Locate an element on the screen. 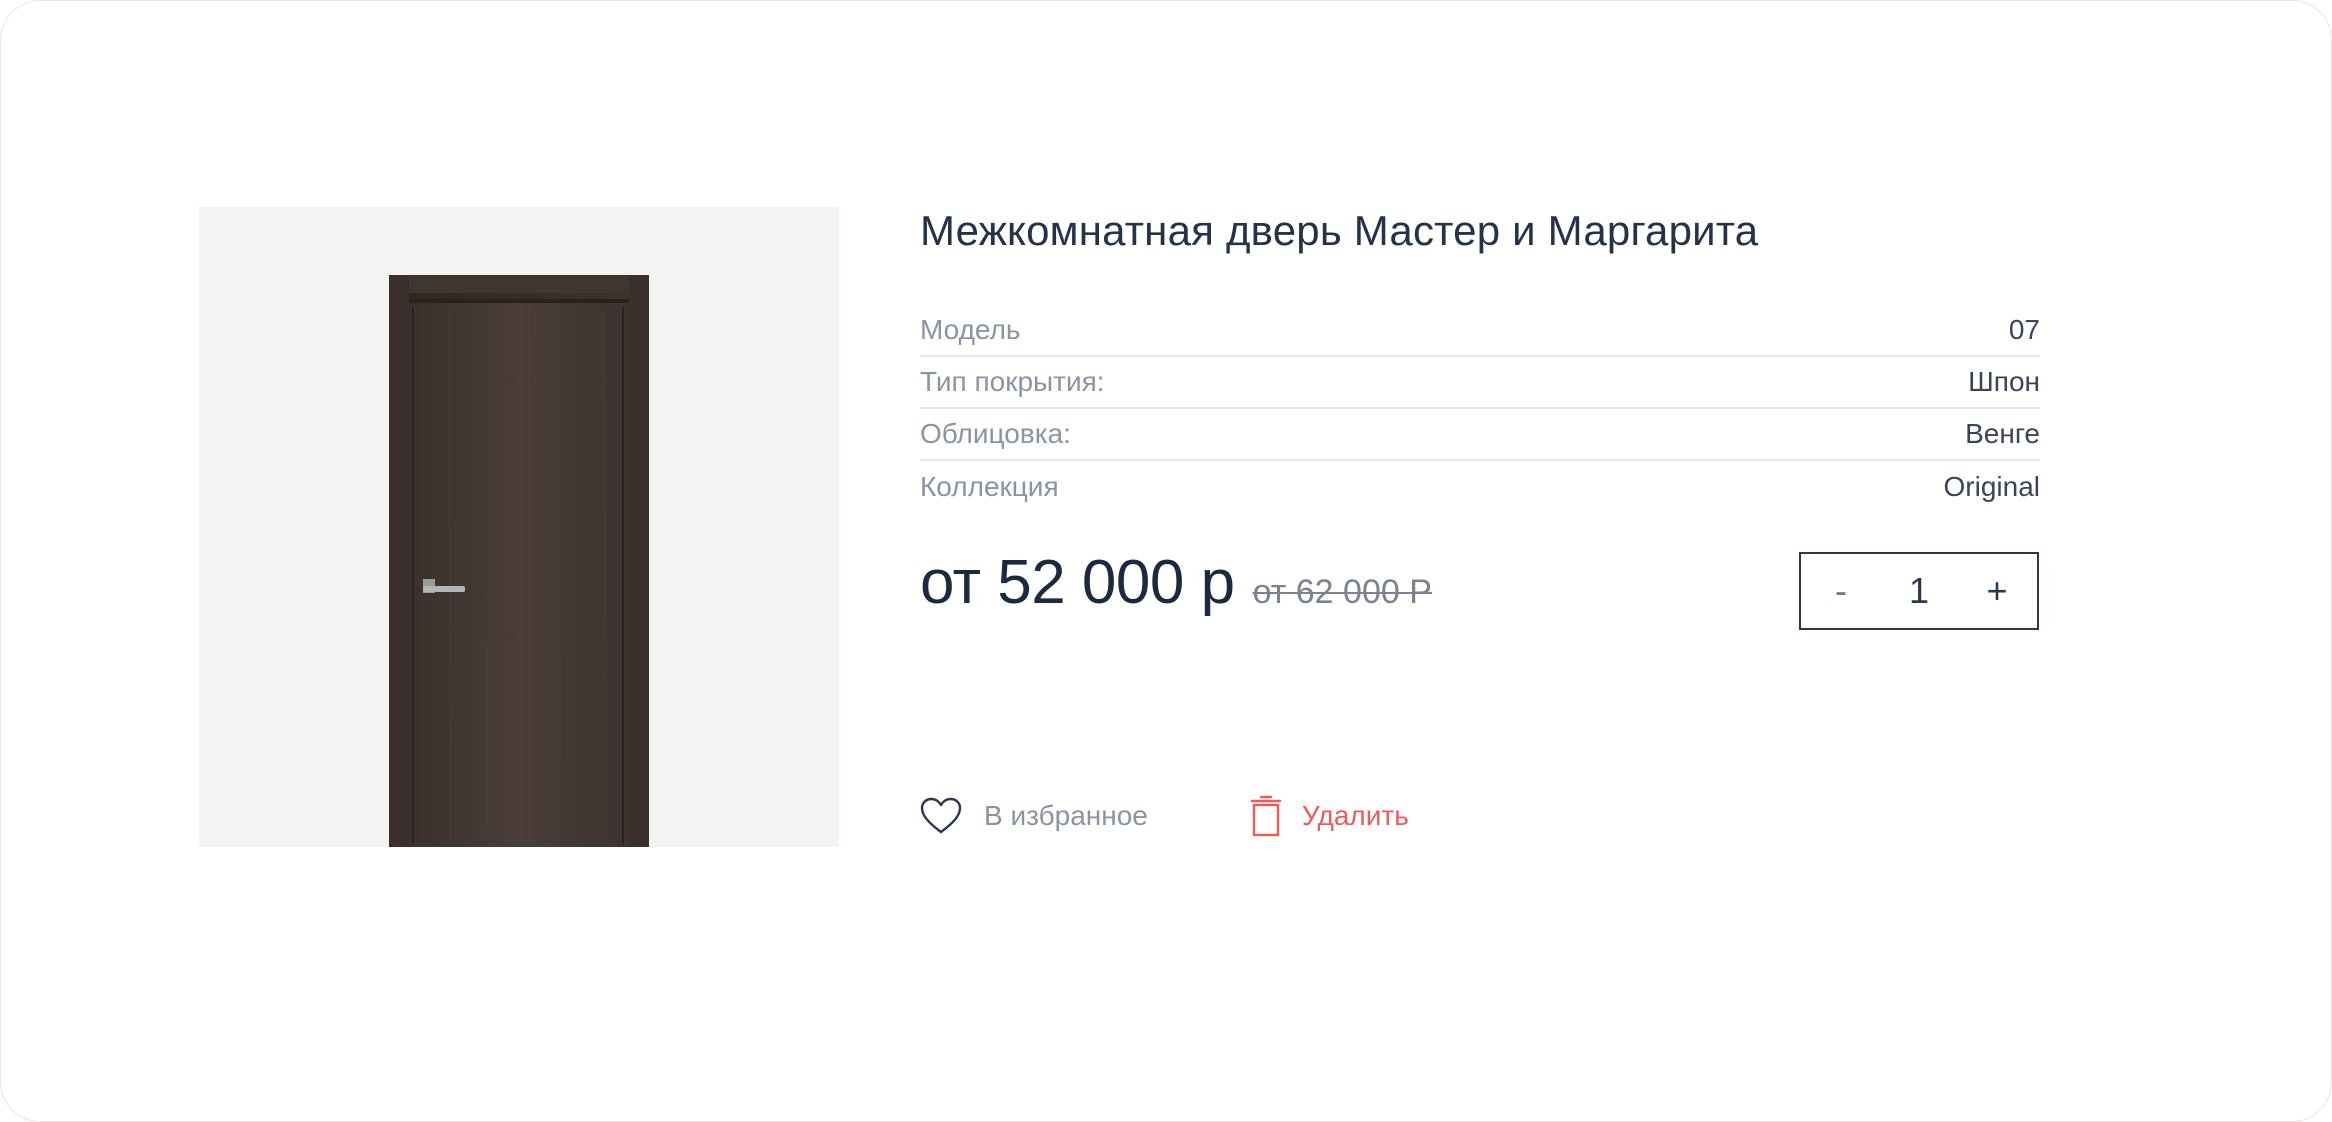 The height and width of the screenshot is (1122, 2332). favorites-label: В избранное is located at coordinates (1066, 815).